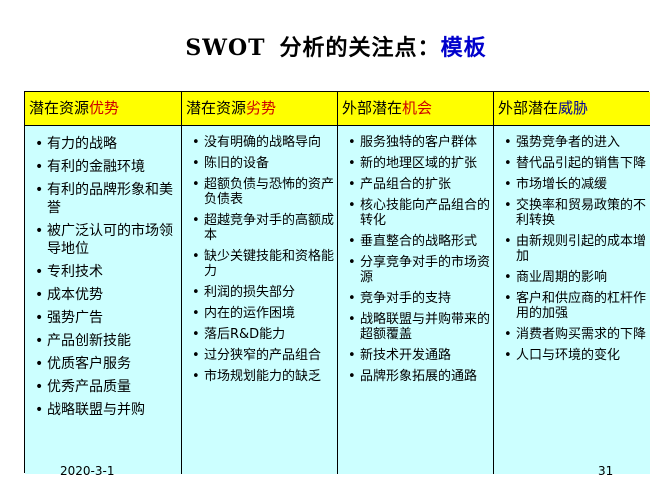 The height and width of the screenshot is (504, 672). I want to click on header-strengths-accent: 优势, so click(104, 108).